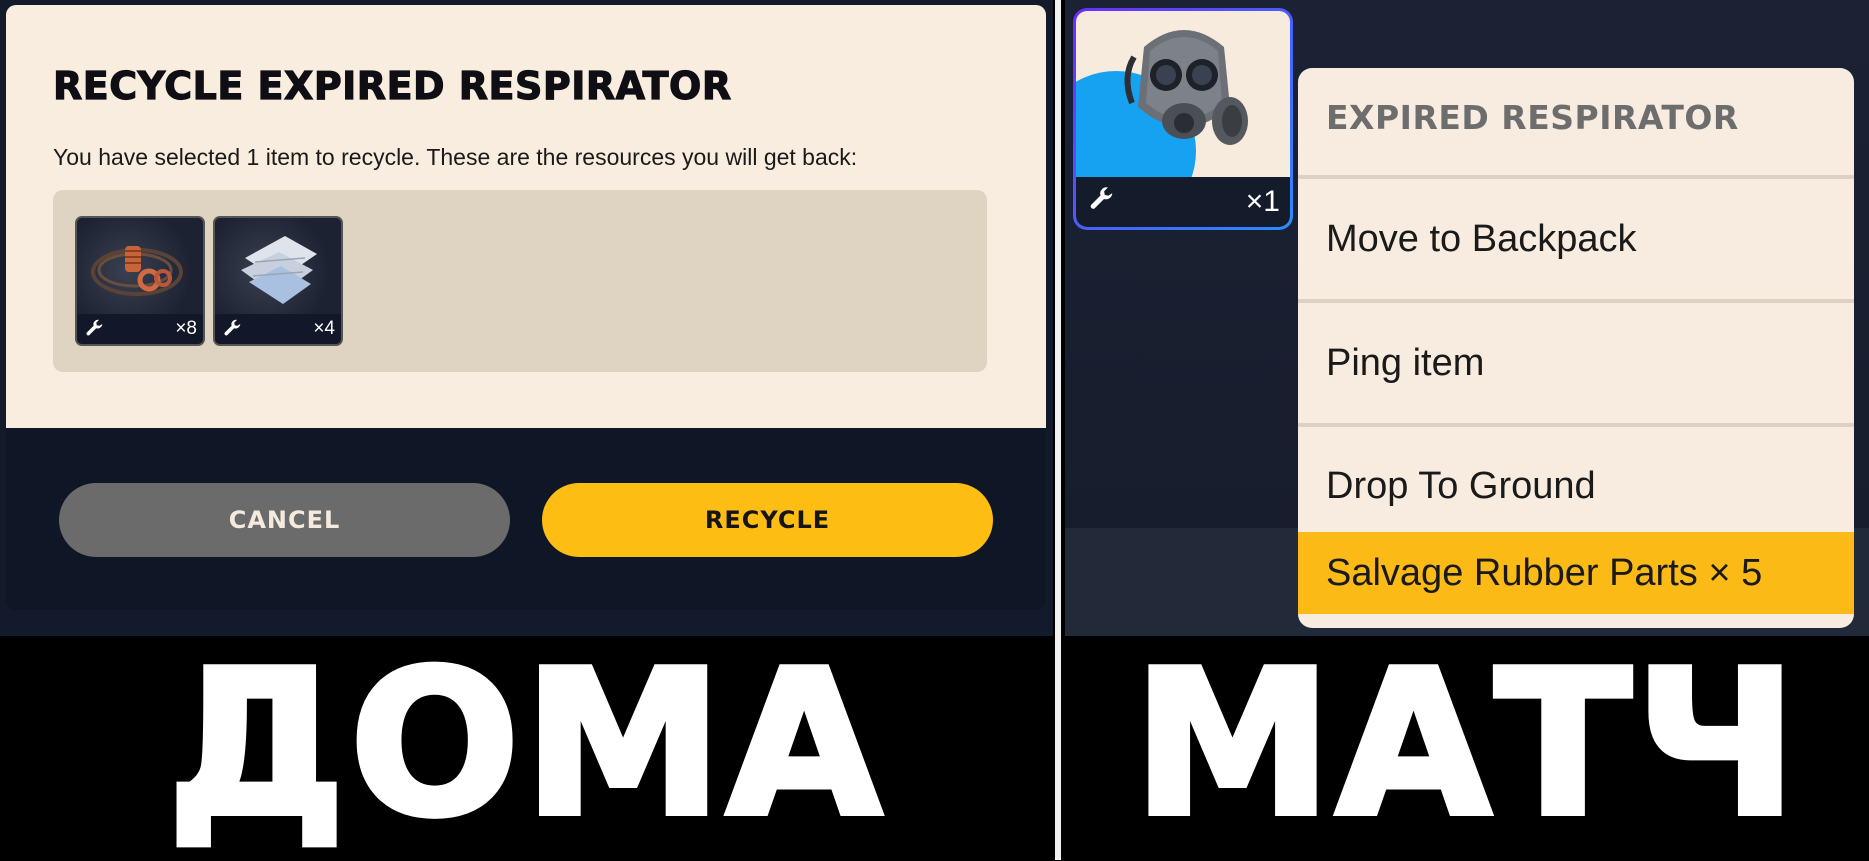  What do you see at coordinates (284, 520) in the screenshot?
I see `cancel-button: CANCEL` at bounding box center [284, 520].